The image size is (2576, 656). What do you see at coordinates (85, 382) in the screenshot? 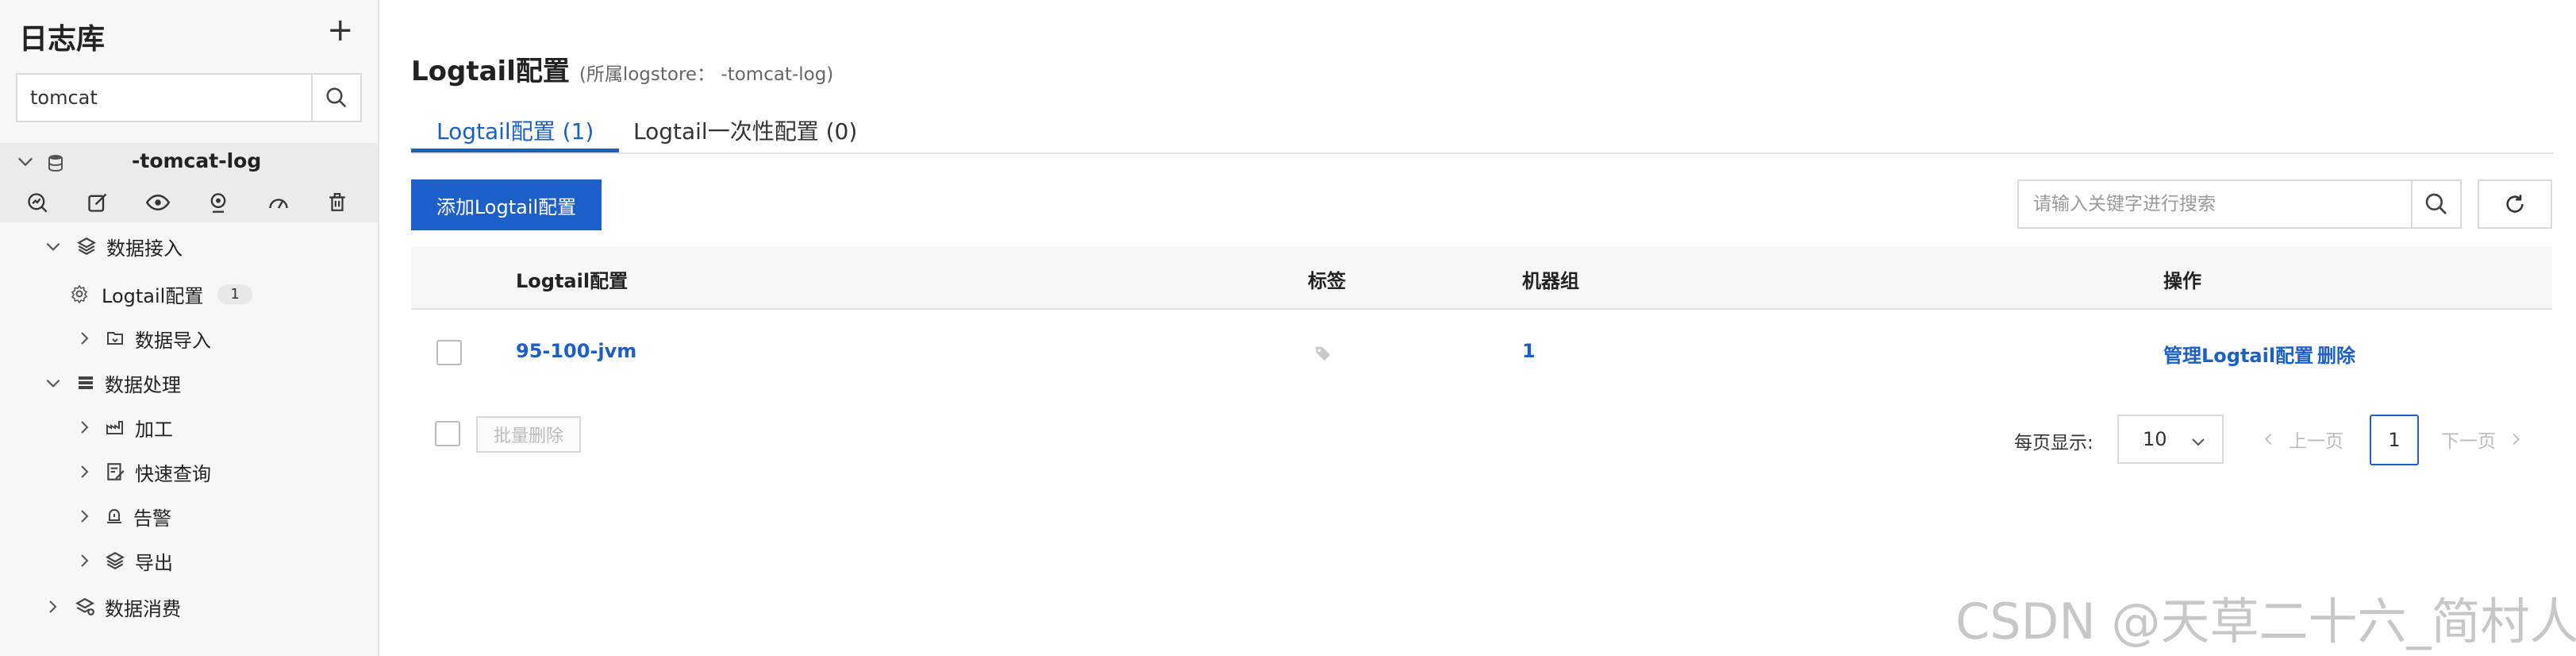
I see `list-icon` at bounding box center [85, 382].